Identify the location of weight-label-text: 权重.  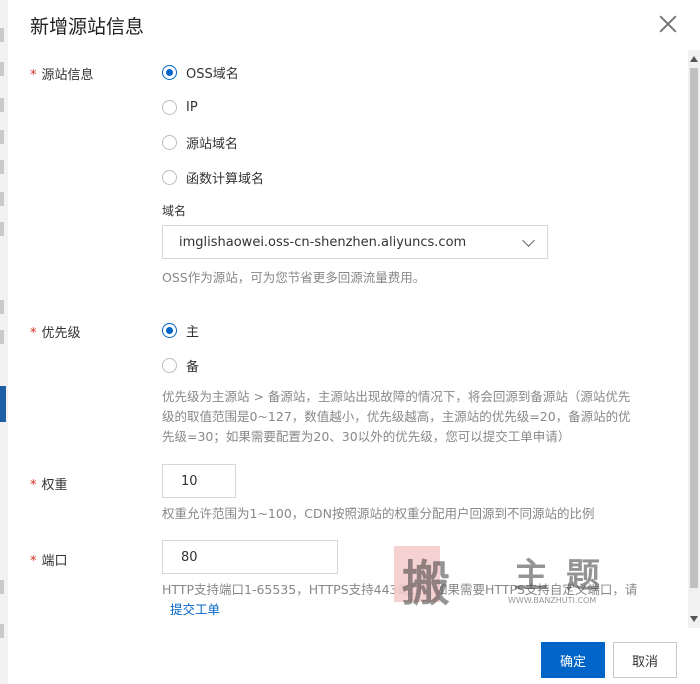
(54, 485).